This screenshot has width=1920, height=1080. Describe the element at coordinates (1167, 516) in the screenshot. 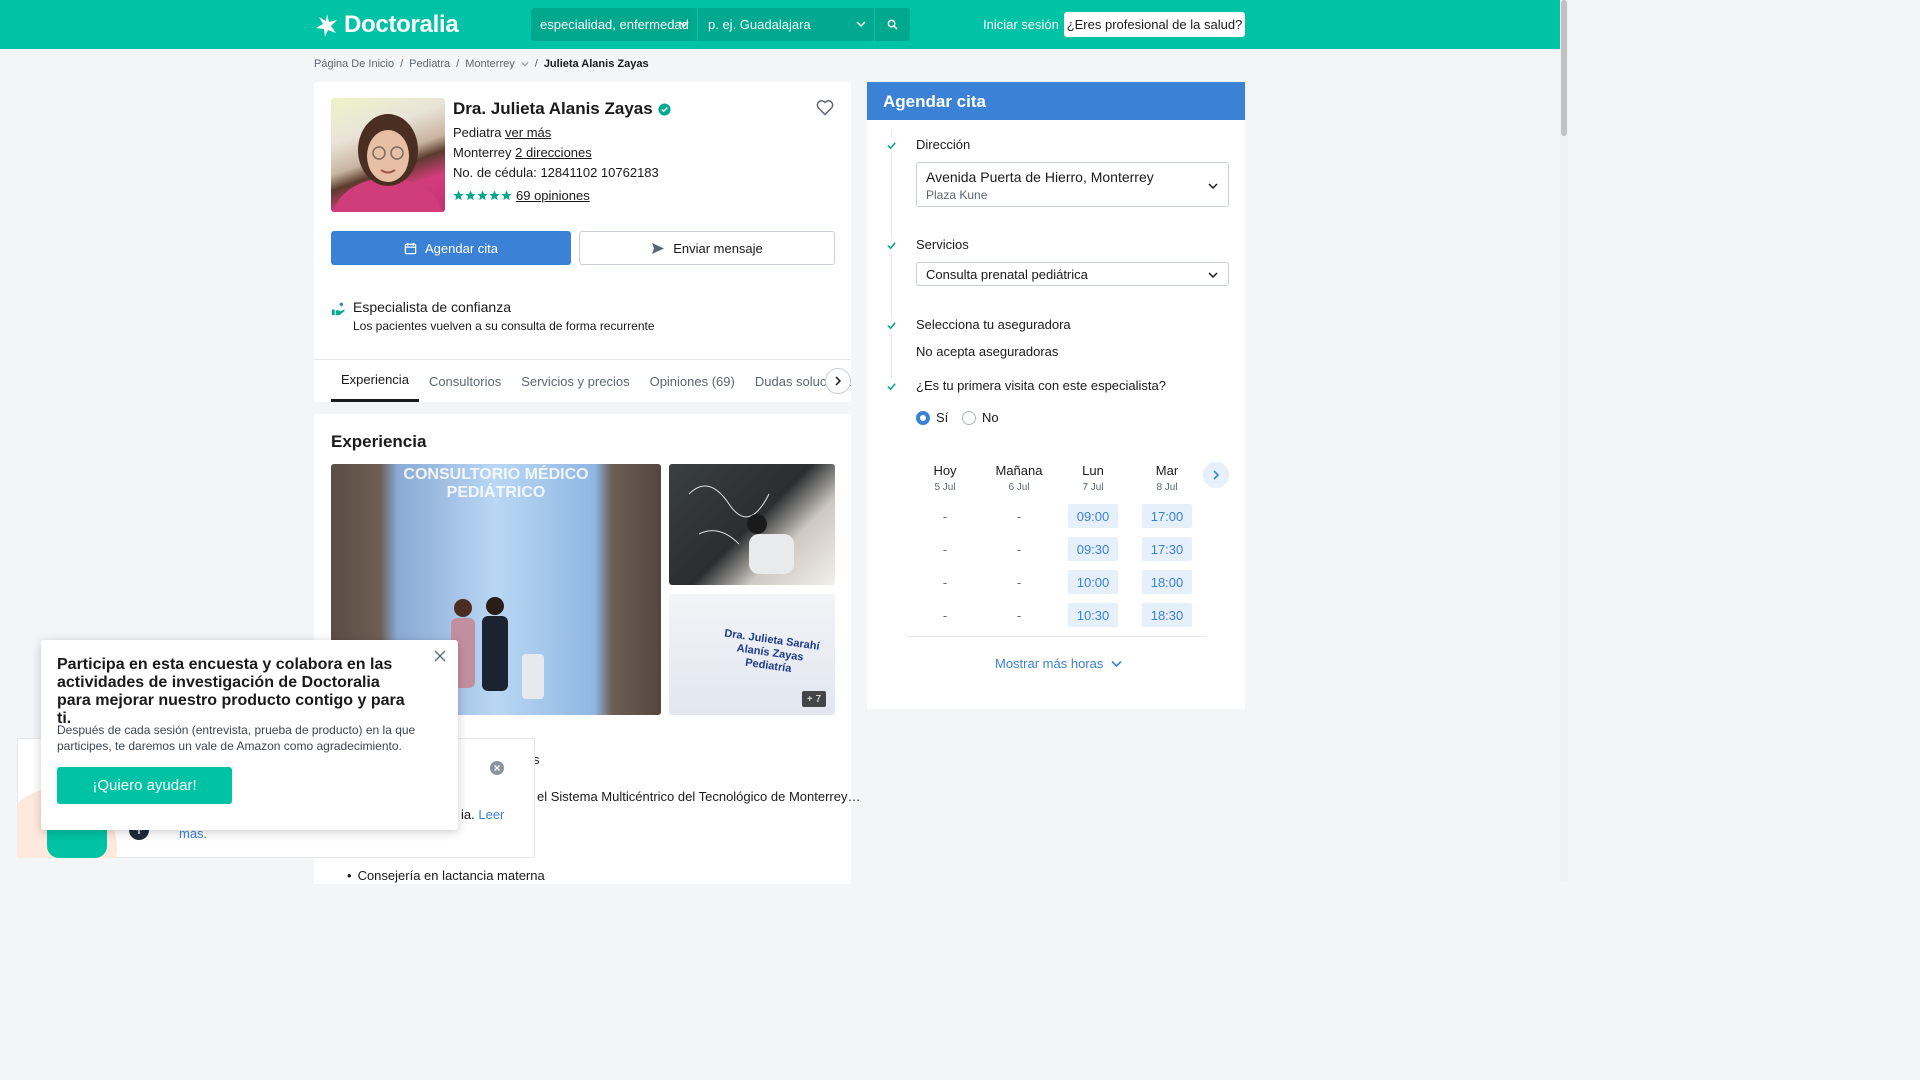

I see `time-slot-button: 17:00` at that location.